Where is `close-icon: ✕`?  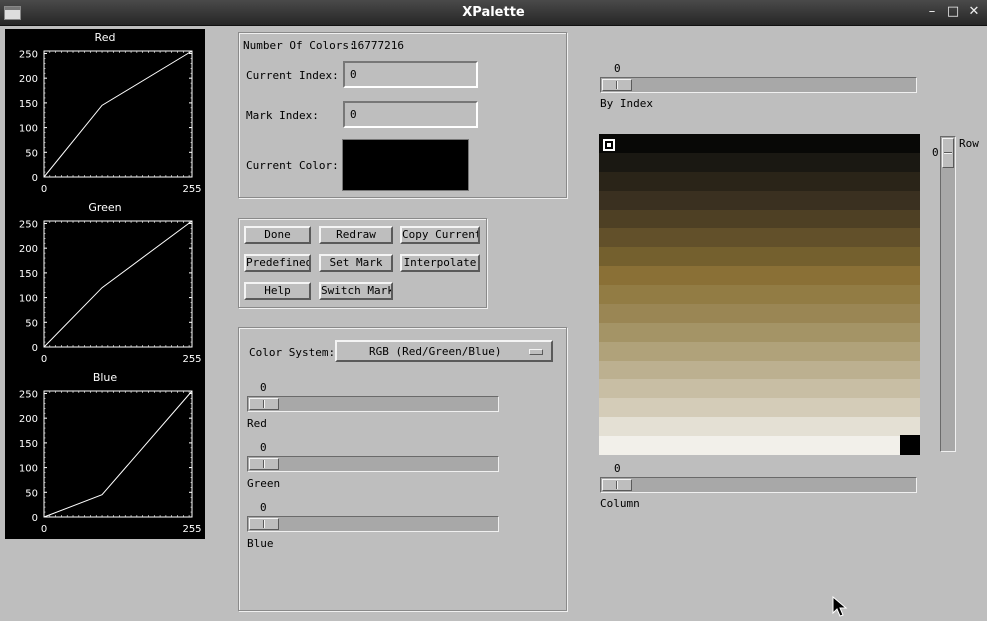 close-icon: ✕ is located at coordinates (974, 12).